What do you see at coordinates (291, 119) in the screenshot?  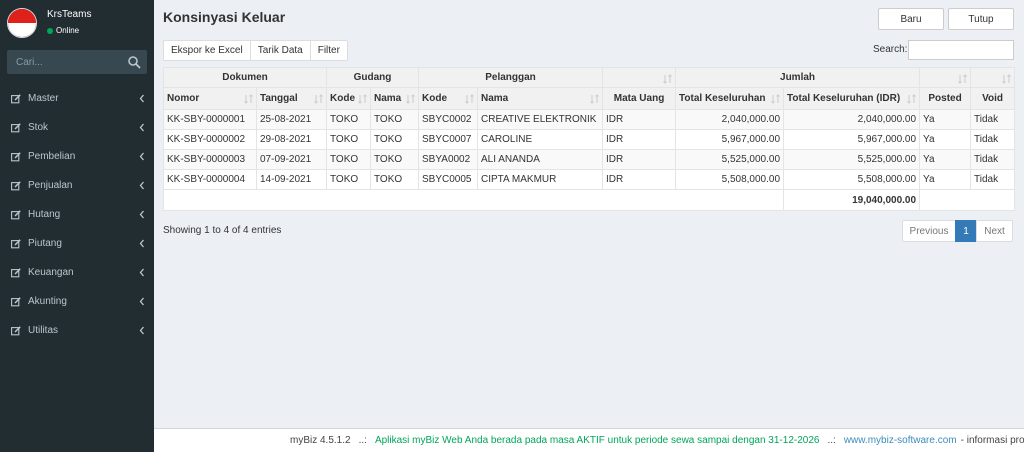 I see `cell-tanggal: 25-08-2021` at bounding box center [291, 119].